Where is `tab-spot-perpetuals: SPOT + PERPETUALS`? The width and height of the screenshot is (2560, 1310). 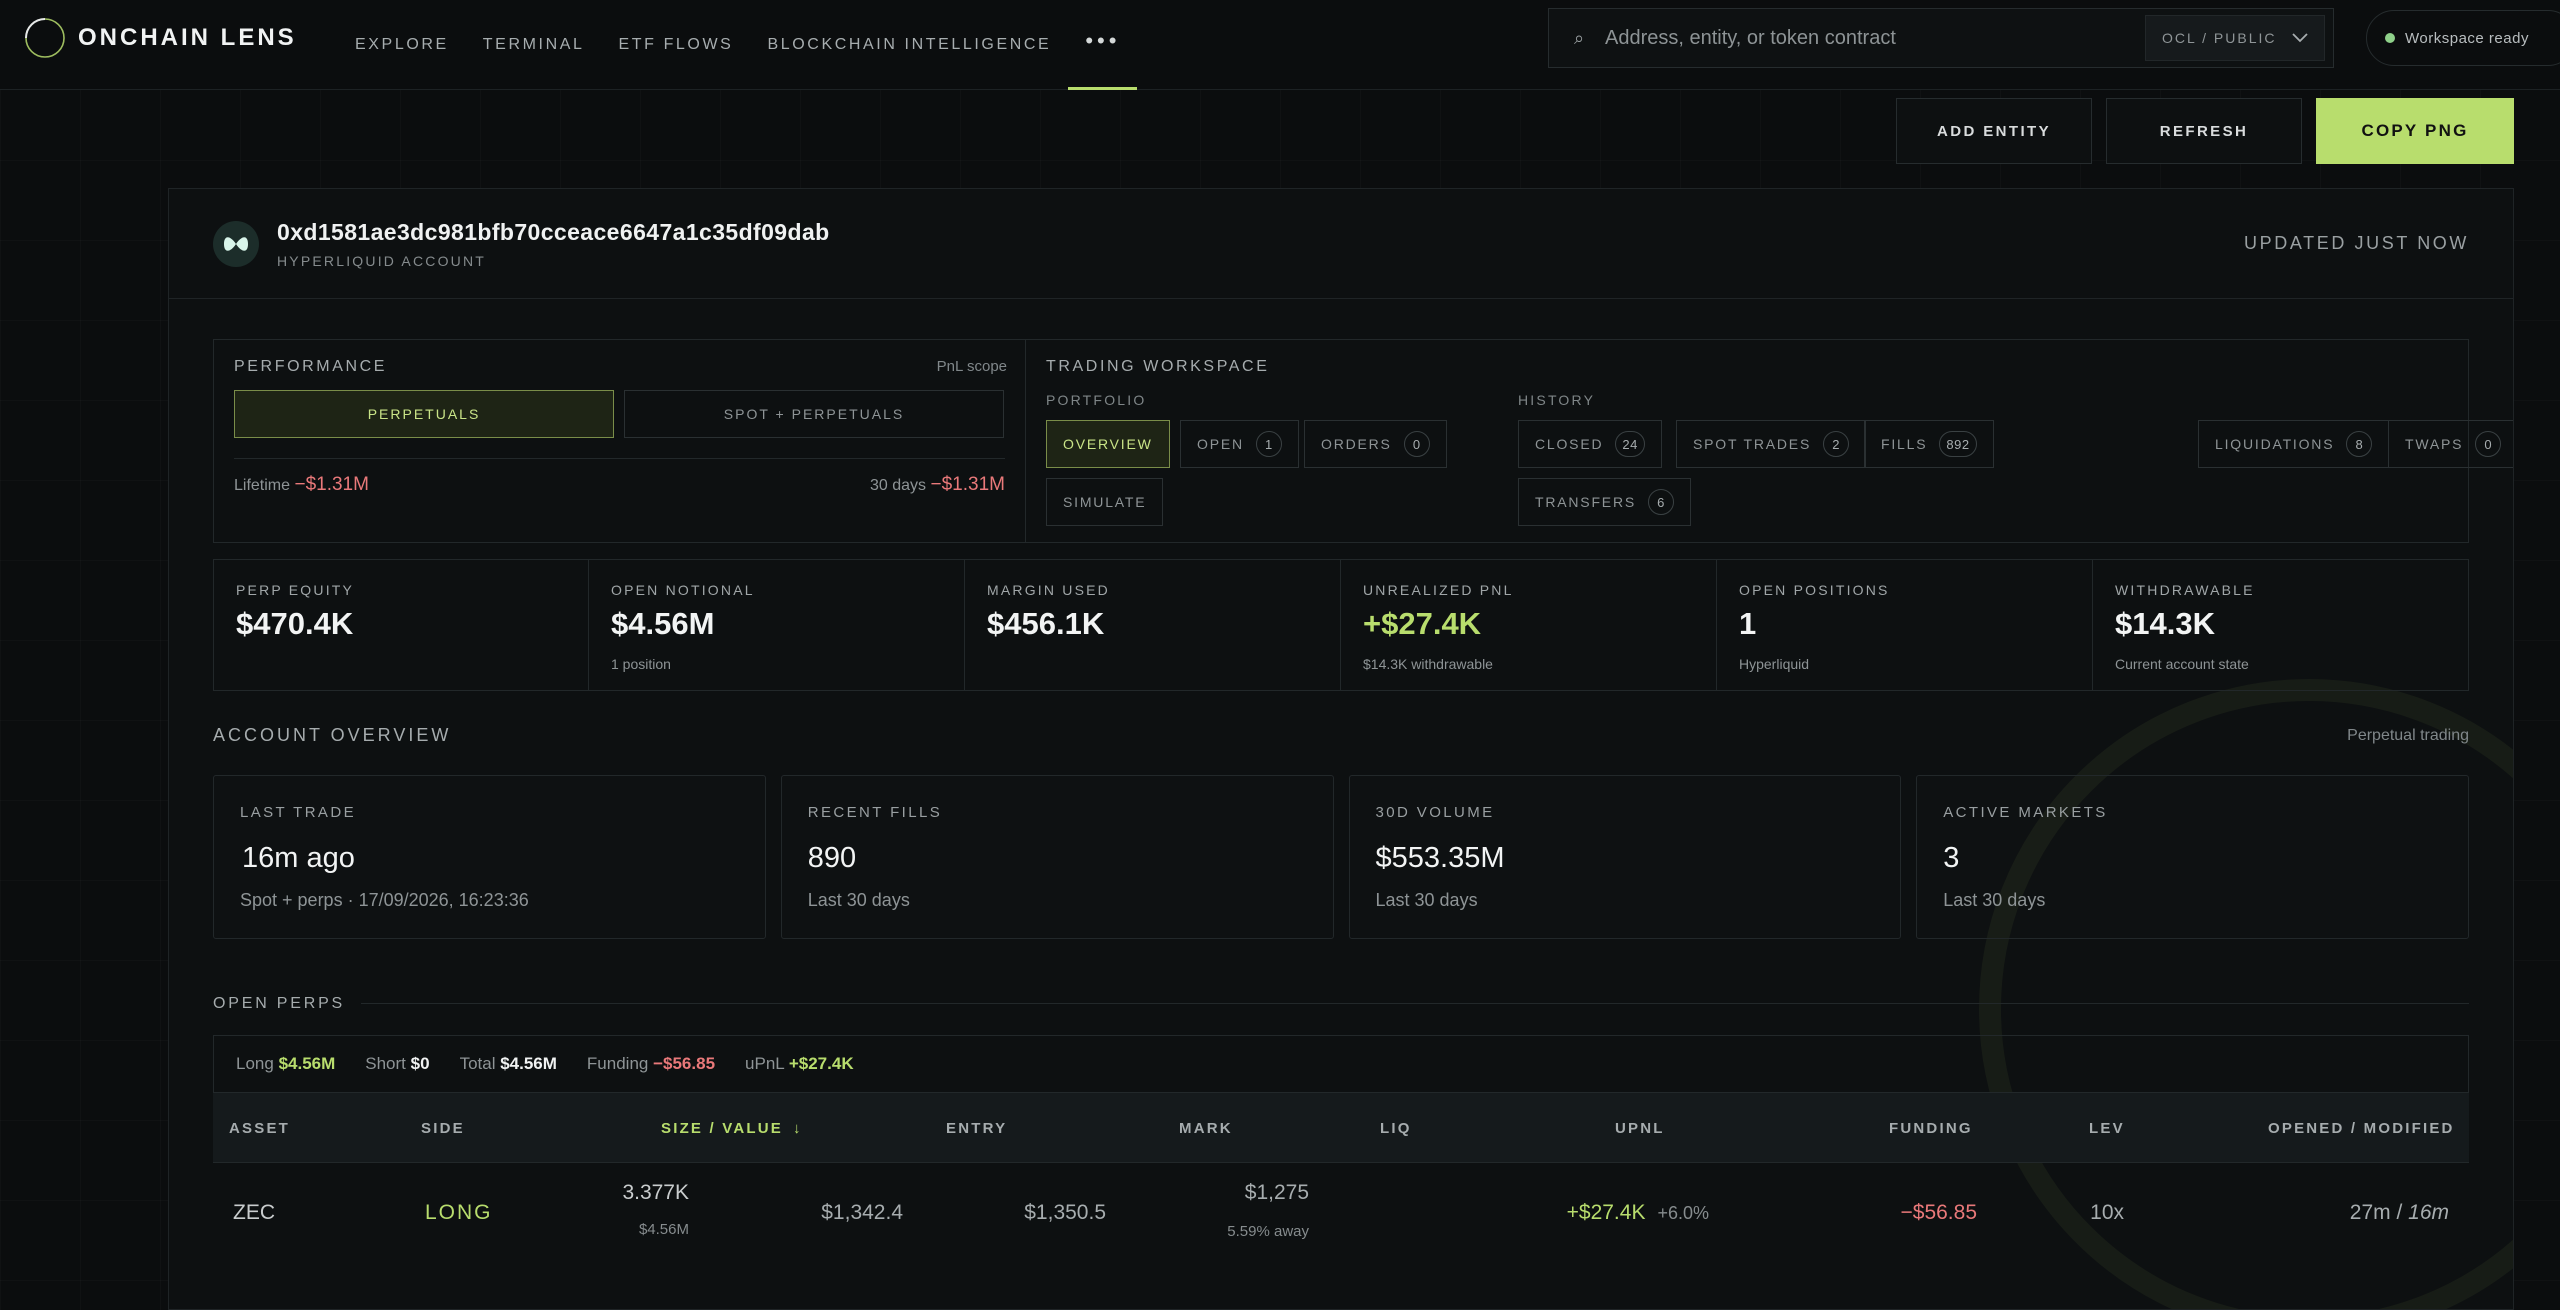
tab-spot-perpetuals: SPOT + PERPETUALS is located at coordinates (814, 414).